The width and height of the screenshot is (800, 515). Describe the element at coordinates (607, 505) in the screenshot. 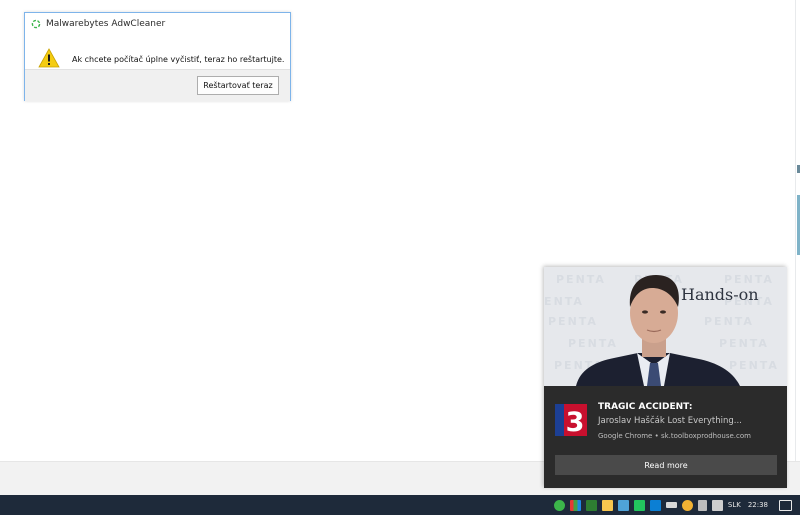

I see `folder-icon` at that location.